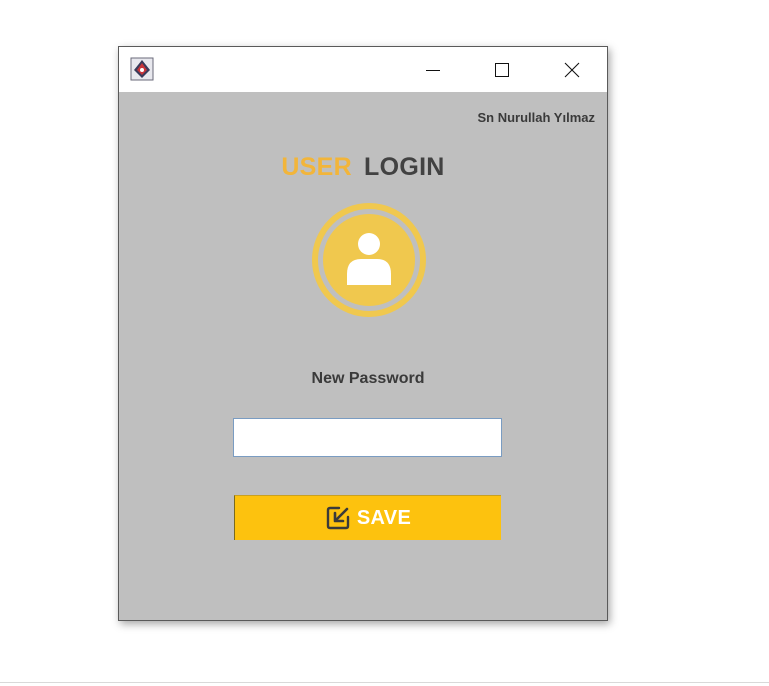 The height and width of the screenshot is (686, 769). I want to click on user-avatar-icon, so click(369, 260).